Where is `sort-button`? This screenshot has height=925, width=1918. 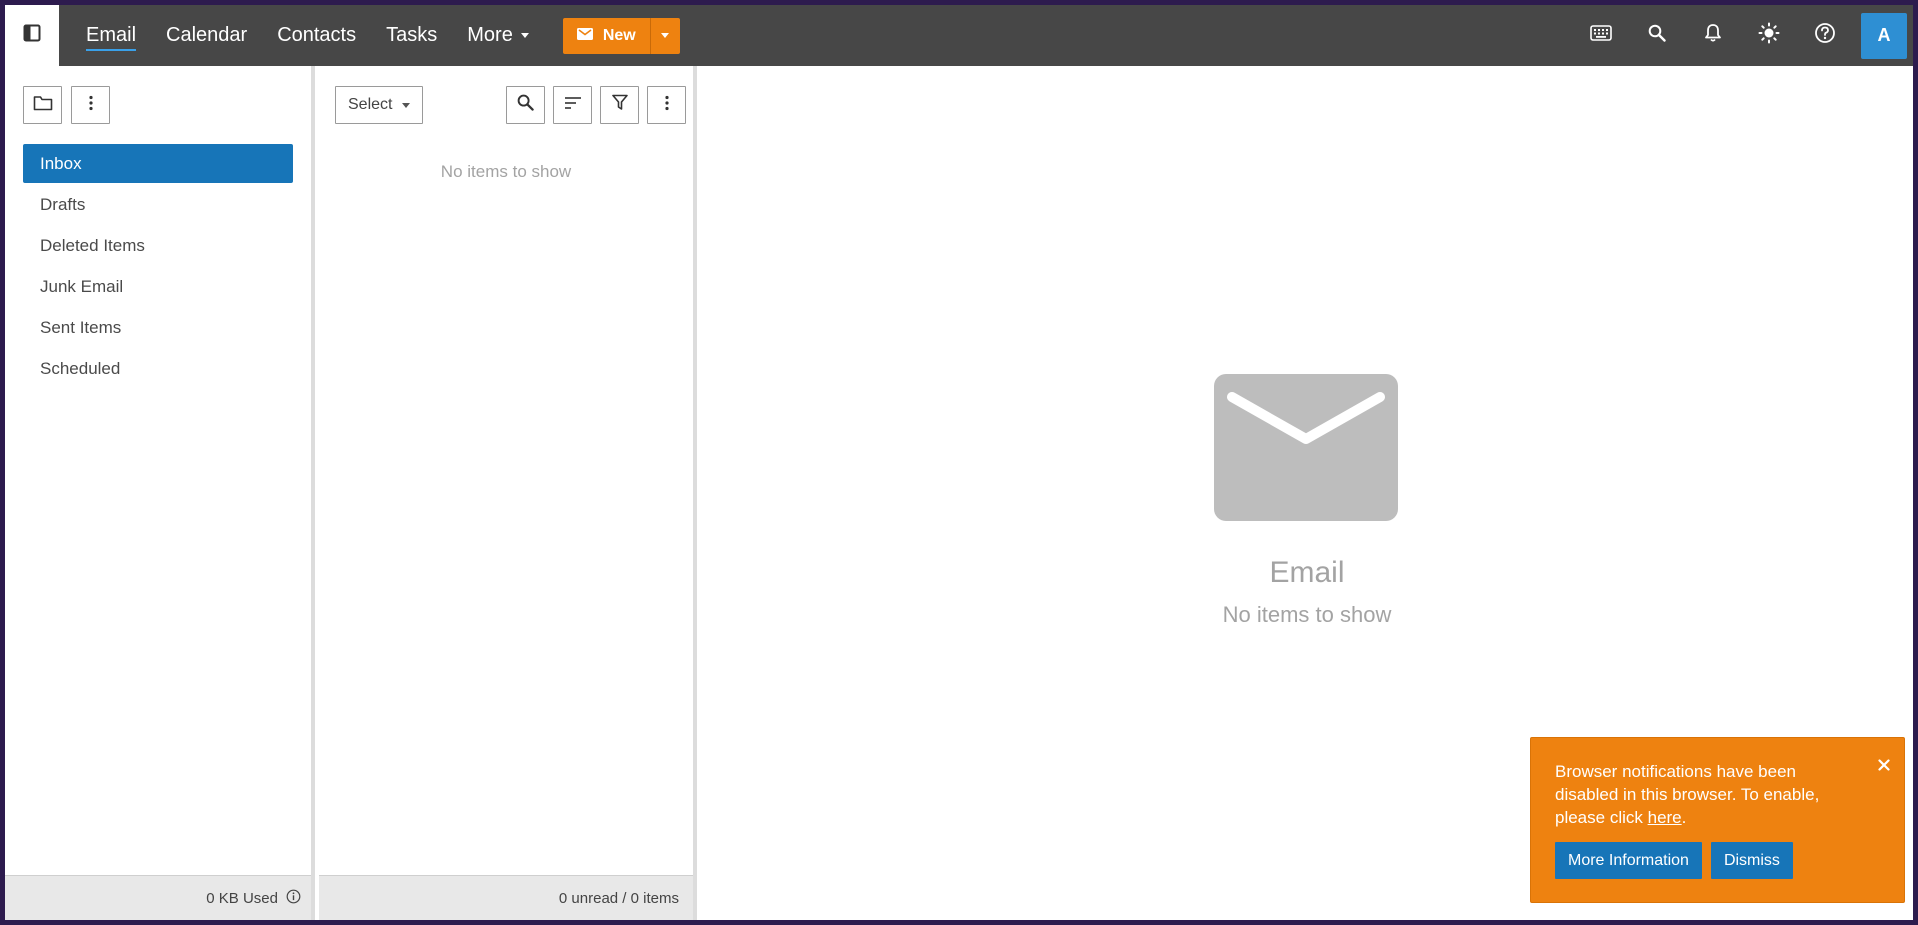 sort-button is located at coordinates (572, 105).